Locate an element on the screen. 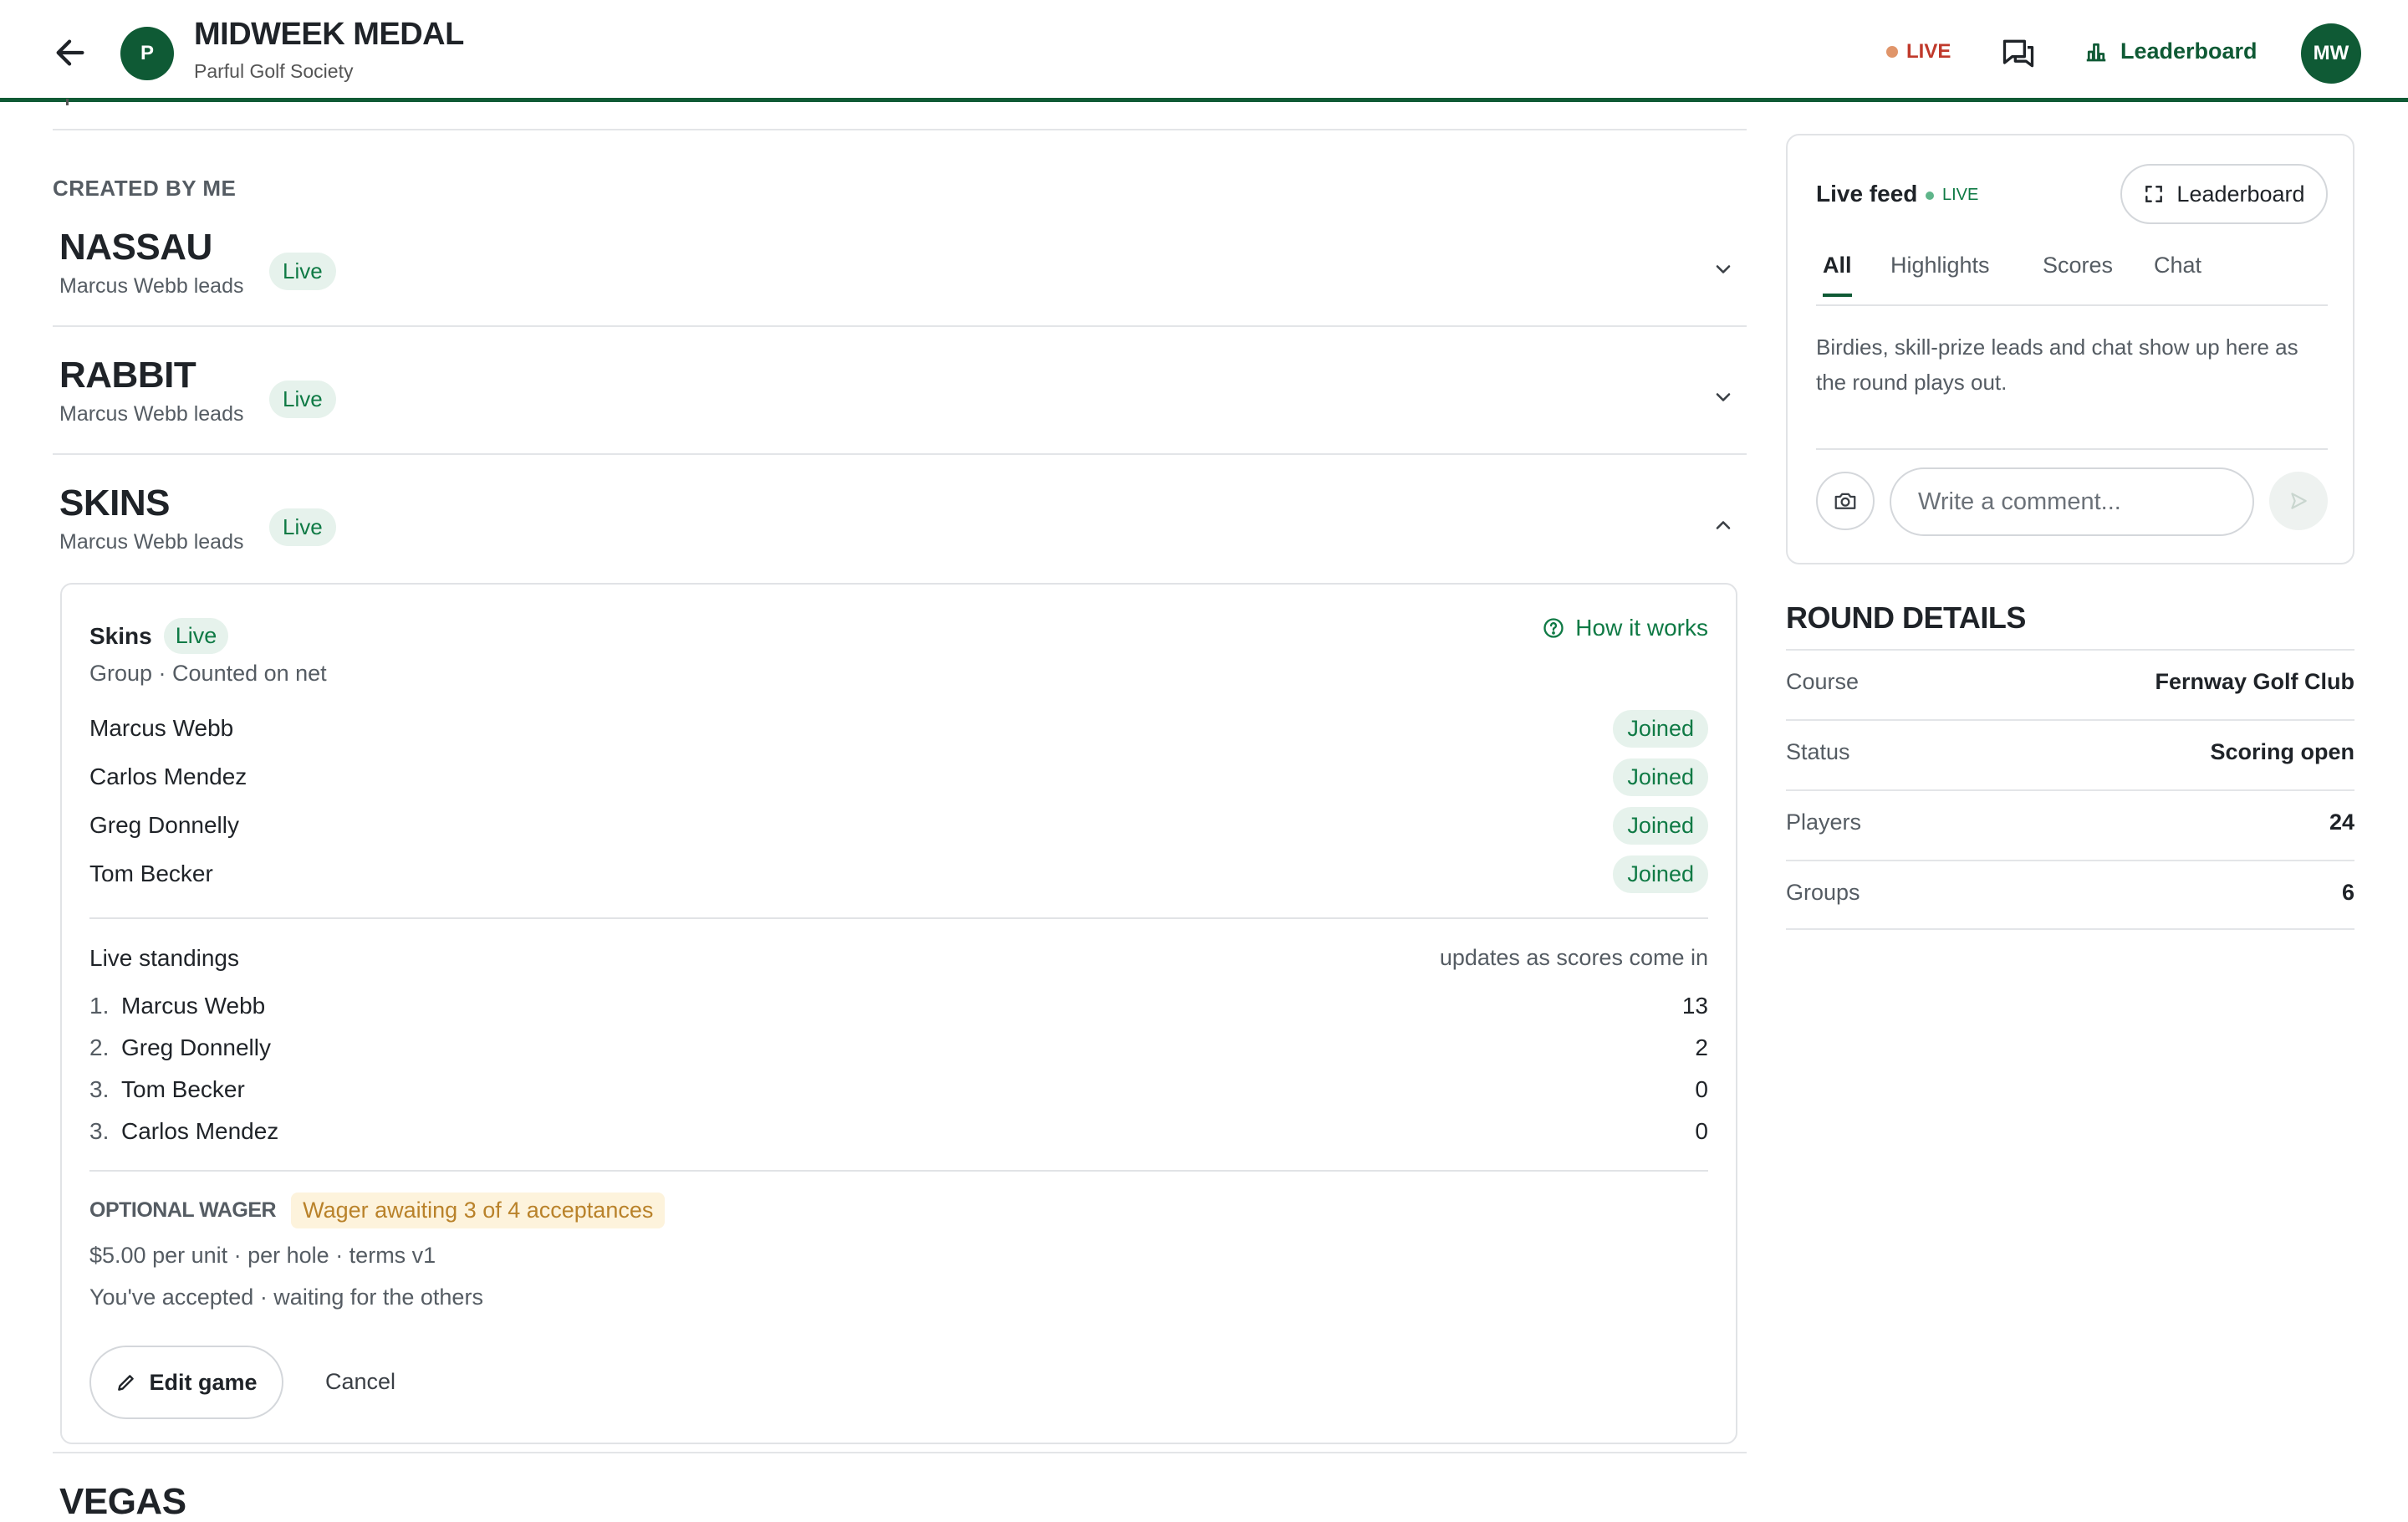 Image resolution: width=2408 pixels, height=1522 pixels. game-name: RABBIT is located at coordinates (127, 375).